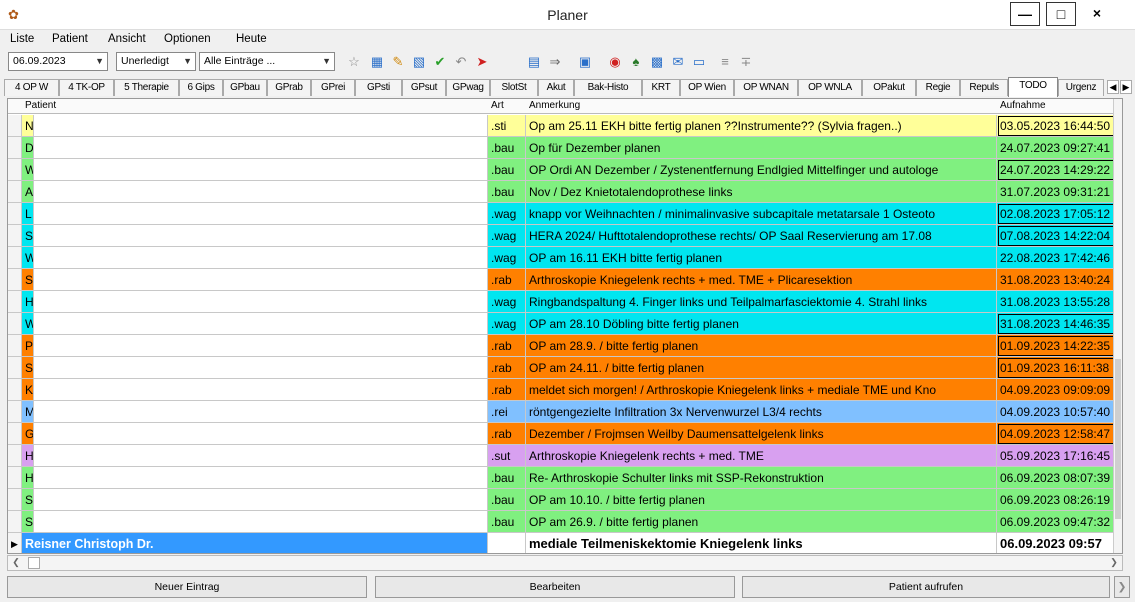  Describe the element at coordinates (1117, 326) in the screenshot. I see `vertical-scrollbar` at that location.